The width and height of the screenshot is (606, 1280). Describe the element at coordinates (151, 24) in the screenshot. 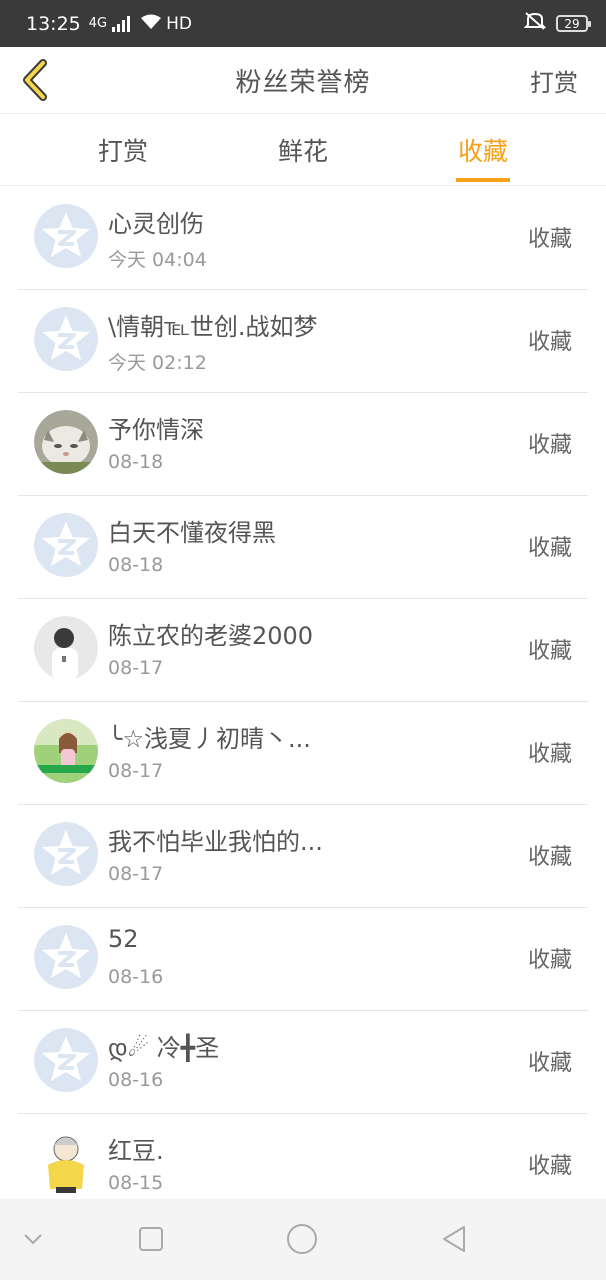

I see `wifi-icon` at that location.